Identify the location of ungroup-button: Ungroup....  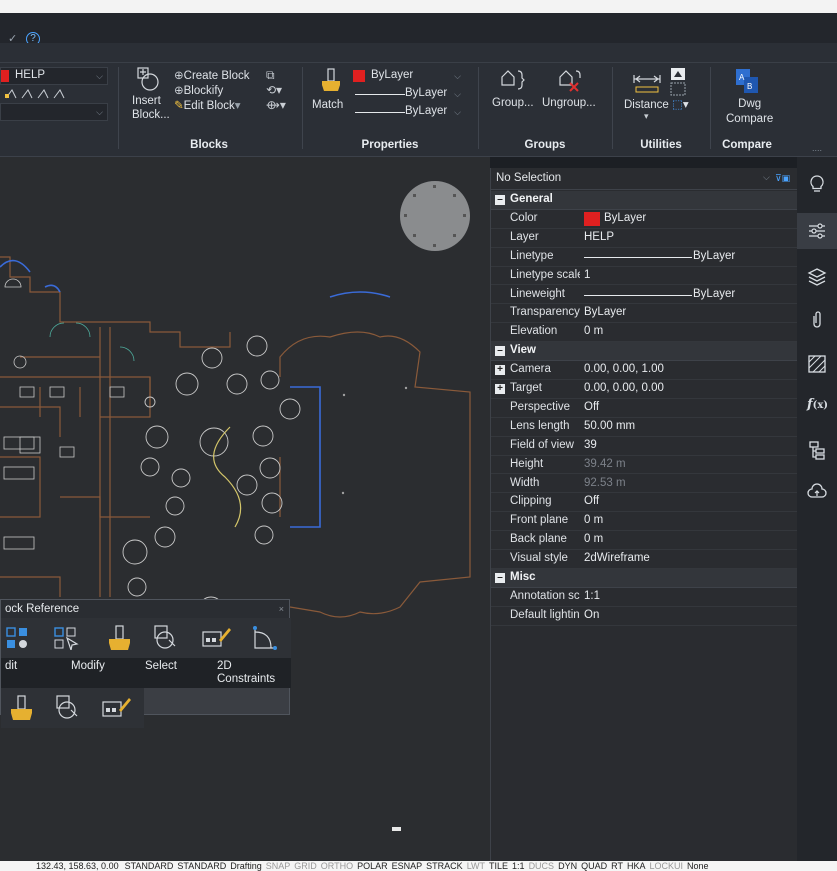
(569, 103).